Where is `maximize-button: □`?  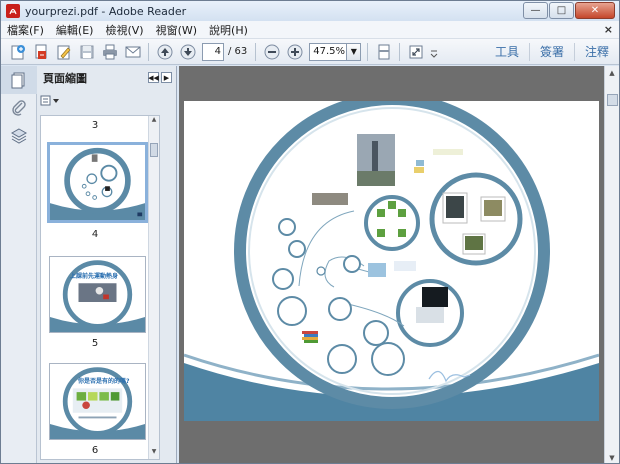 maximize-button: □ is located at coordinates (561, 10).